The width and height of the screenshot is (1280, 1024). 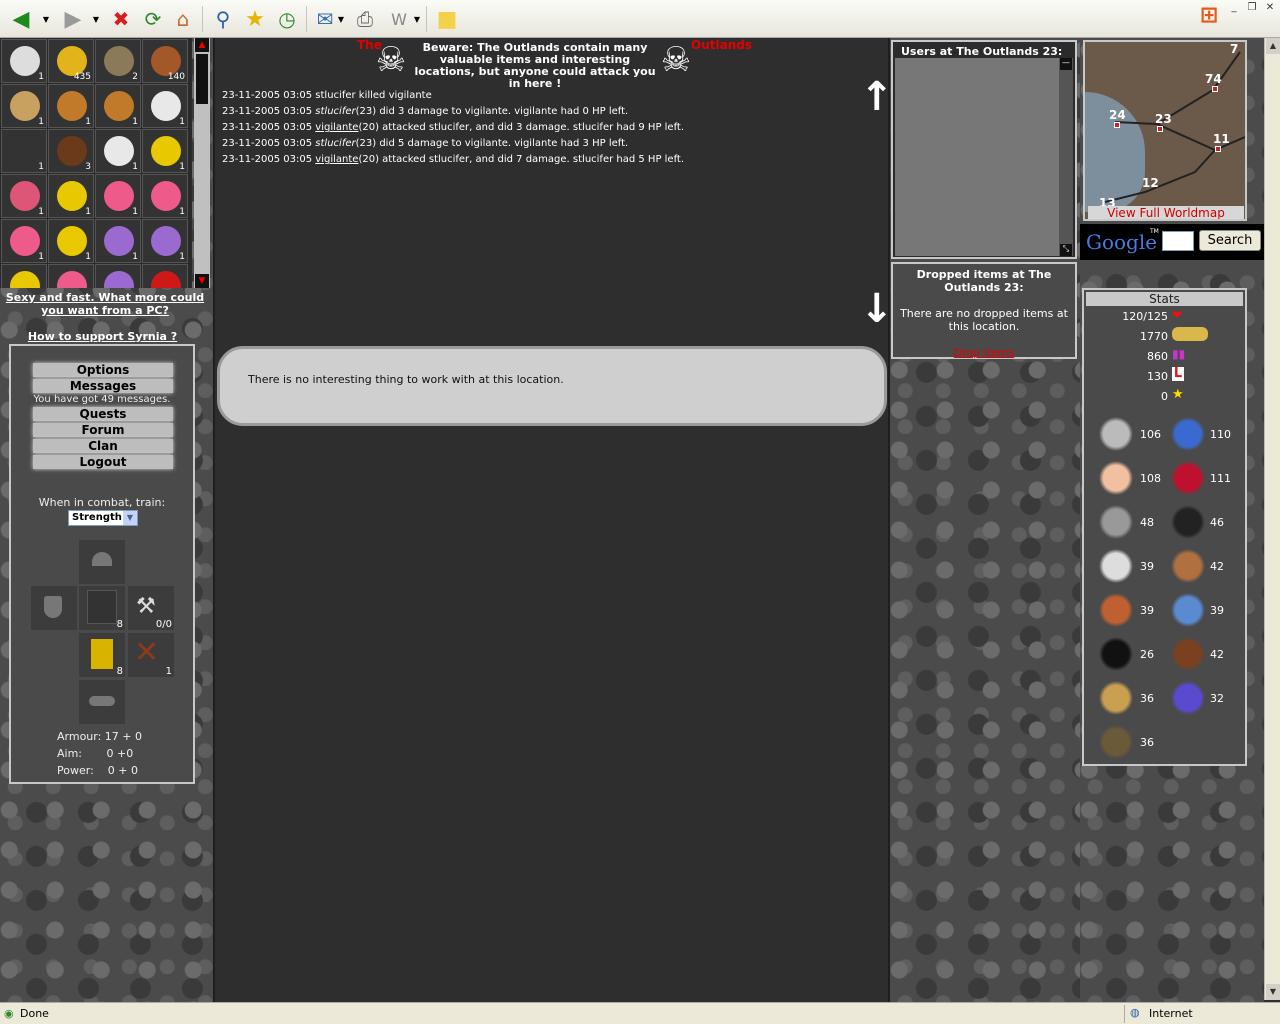 I want to click on forum-button: Forum, so click(x=103, y=430).